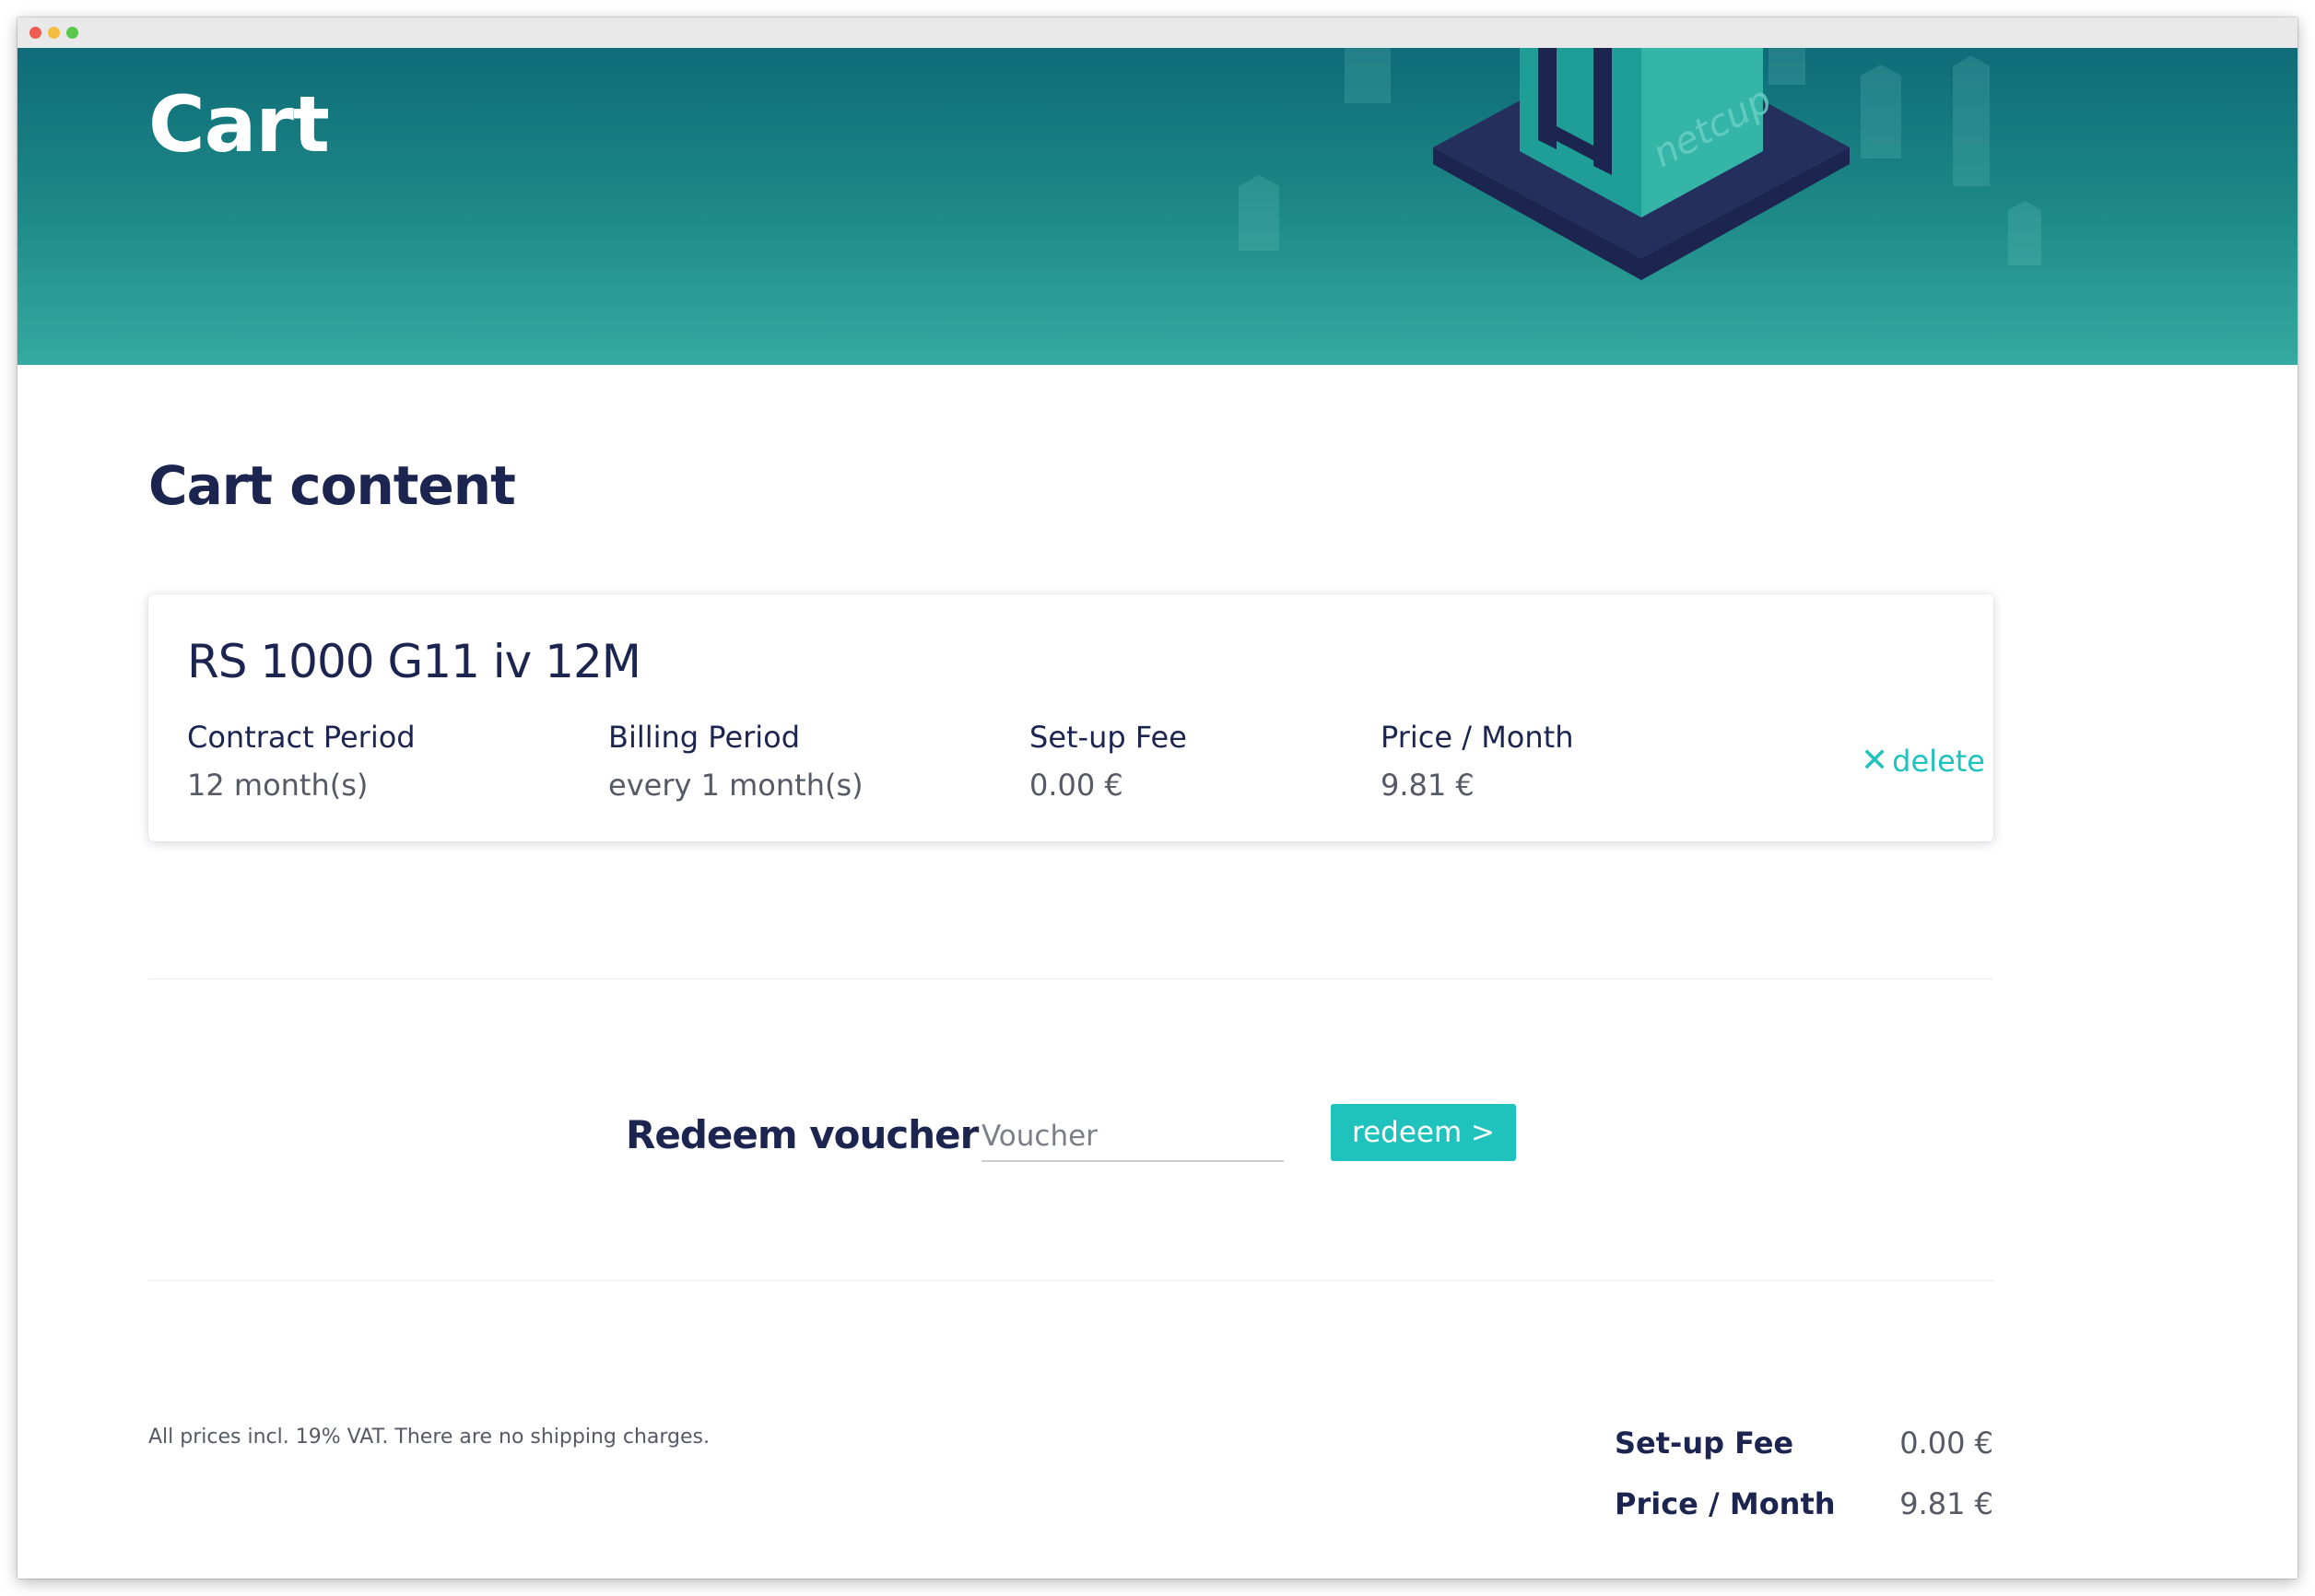 Image resolution: width=2315 pixels, height=1596 pixels. I want to click on delete-label: delete, so click(1938, 762).